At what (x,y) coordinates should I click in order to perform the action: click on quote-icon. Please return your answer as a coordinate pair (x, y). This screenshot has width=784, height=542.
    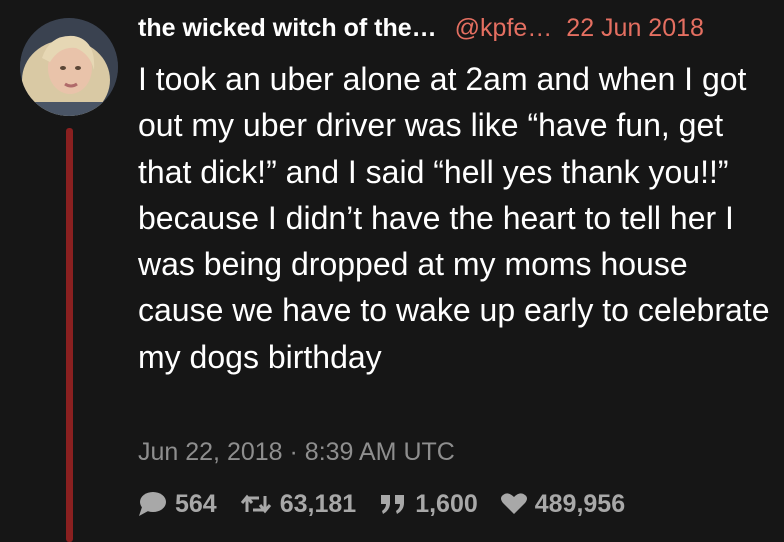
    Looking at the image, I should click on (393, 504).